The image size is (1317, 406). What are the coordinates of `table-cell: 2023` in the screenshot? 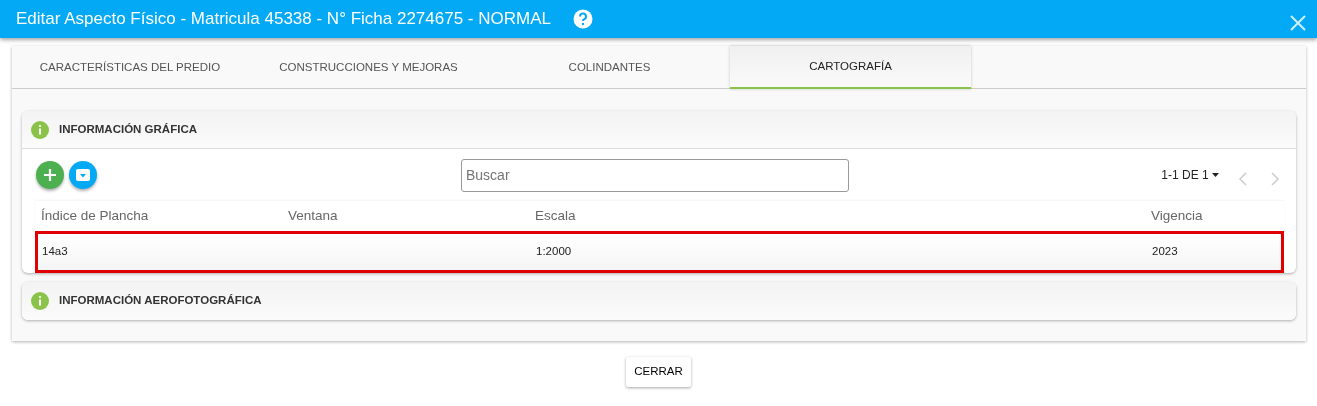 It's located at (1165, 251).